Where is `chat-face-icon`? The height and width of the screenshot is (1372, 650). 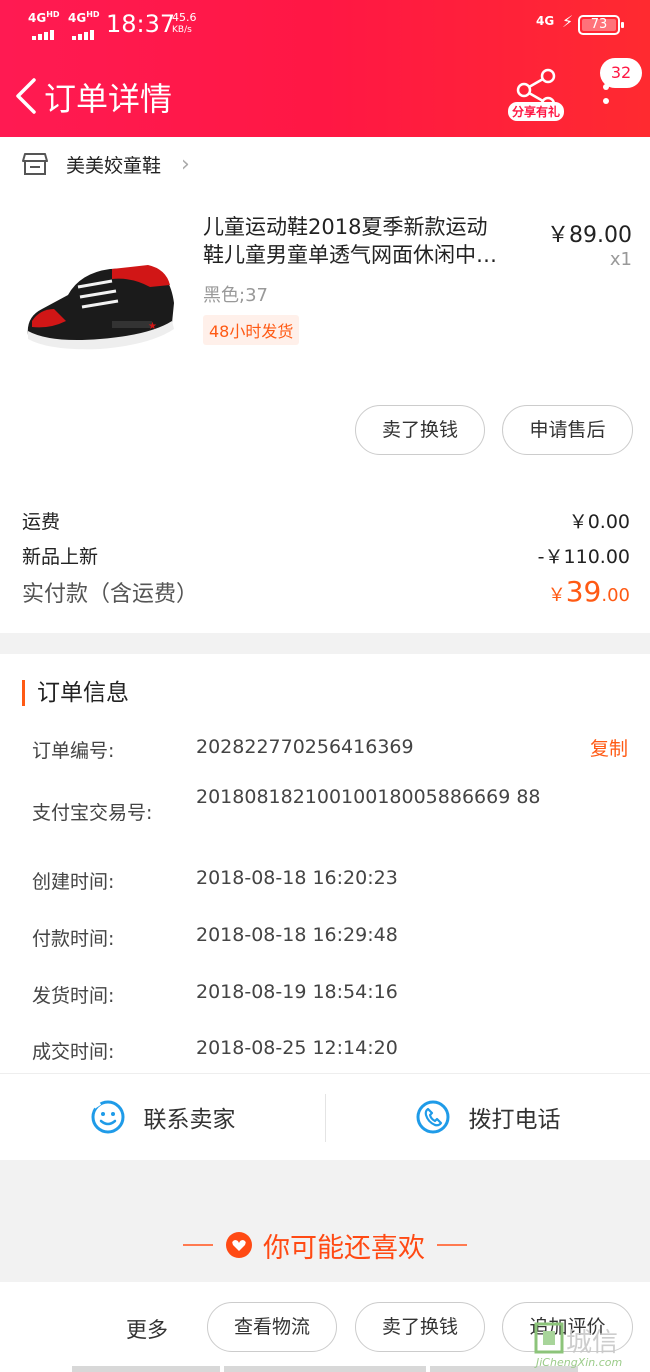 chat-face-icon is located at coordinates (107, 1117).